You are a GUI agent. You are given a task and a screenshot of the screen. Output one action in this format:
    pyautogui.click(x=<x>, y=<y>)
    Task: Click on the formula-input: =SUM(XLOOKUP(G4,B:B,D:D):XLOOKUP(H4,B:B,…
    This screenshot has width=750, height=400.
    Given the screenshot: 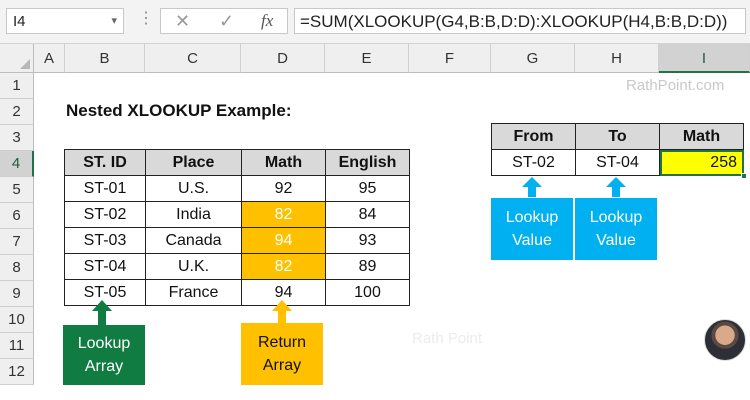 What is the action you would take?
    pyautogui.click(x=520, y=21)
    